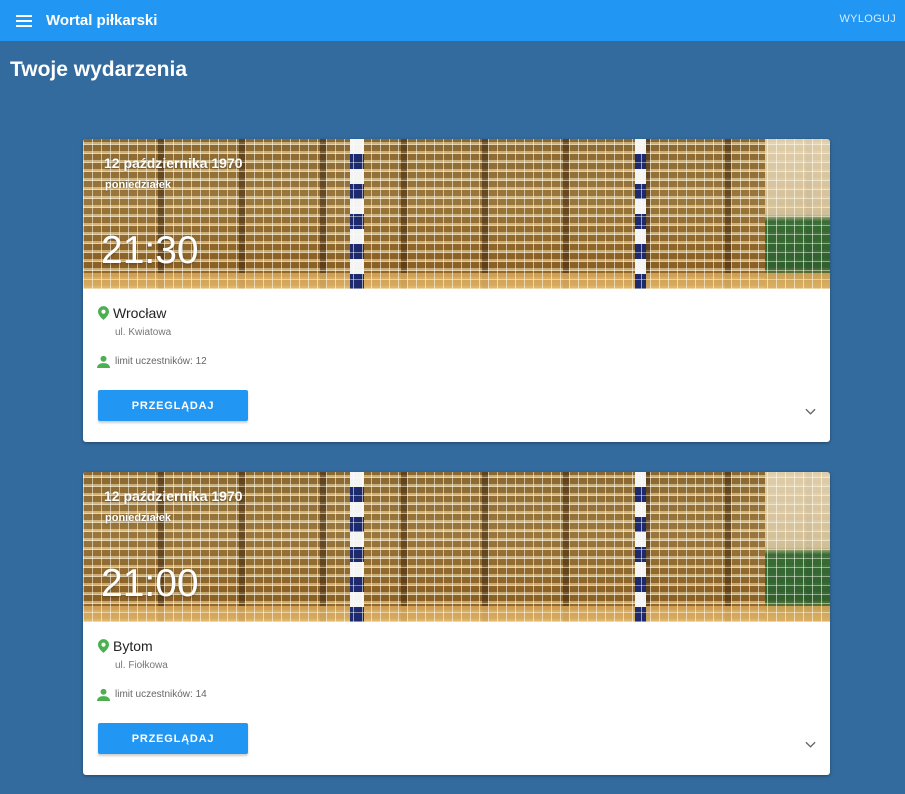  I want to click on page-title: Twoje wydarzenia, so click(98, 69).